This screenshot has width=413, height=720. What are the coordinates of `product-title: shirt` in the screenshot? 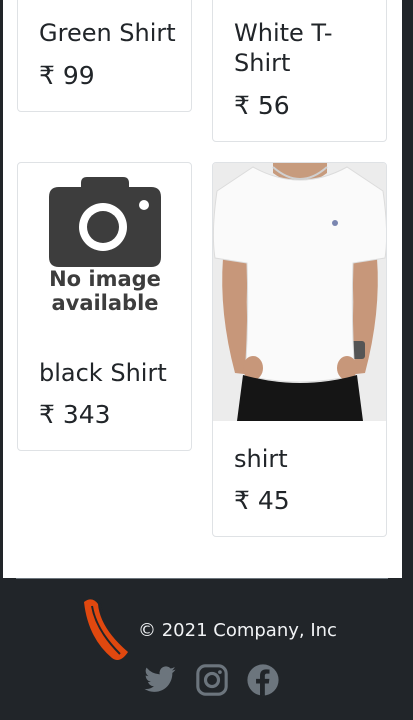 It's located at (261, 459).